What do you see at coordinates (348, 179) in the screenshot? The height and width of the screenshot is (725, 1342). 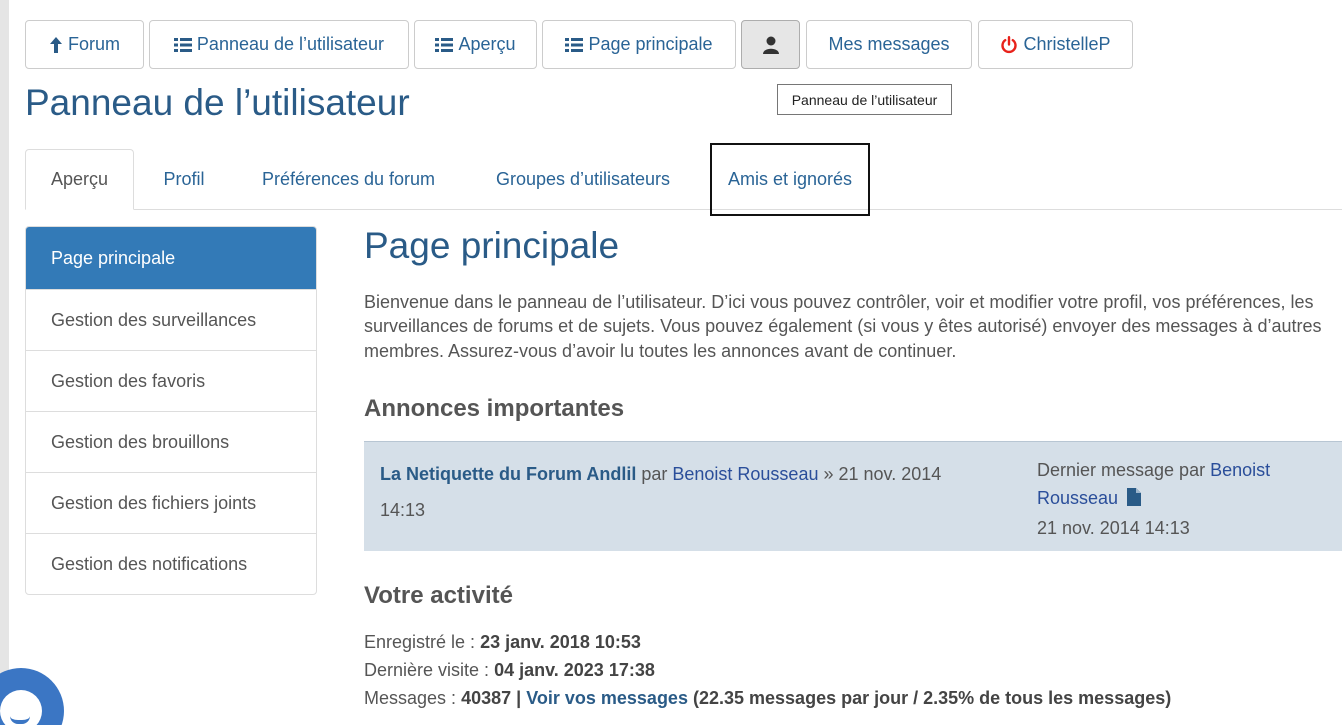 I see `tab-forum-preferences: Préférences du forum` at bounding box center [348, 179].